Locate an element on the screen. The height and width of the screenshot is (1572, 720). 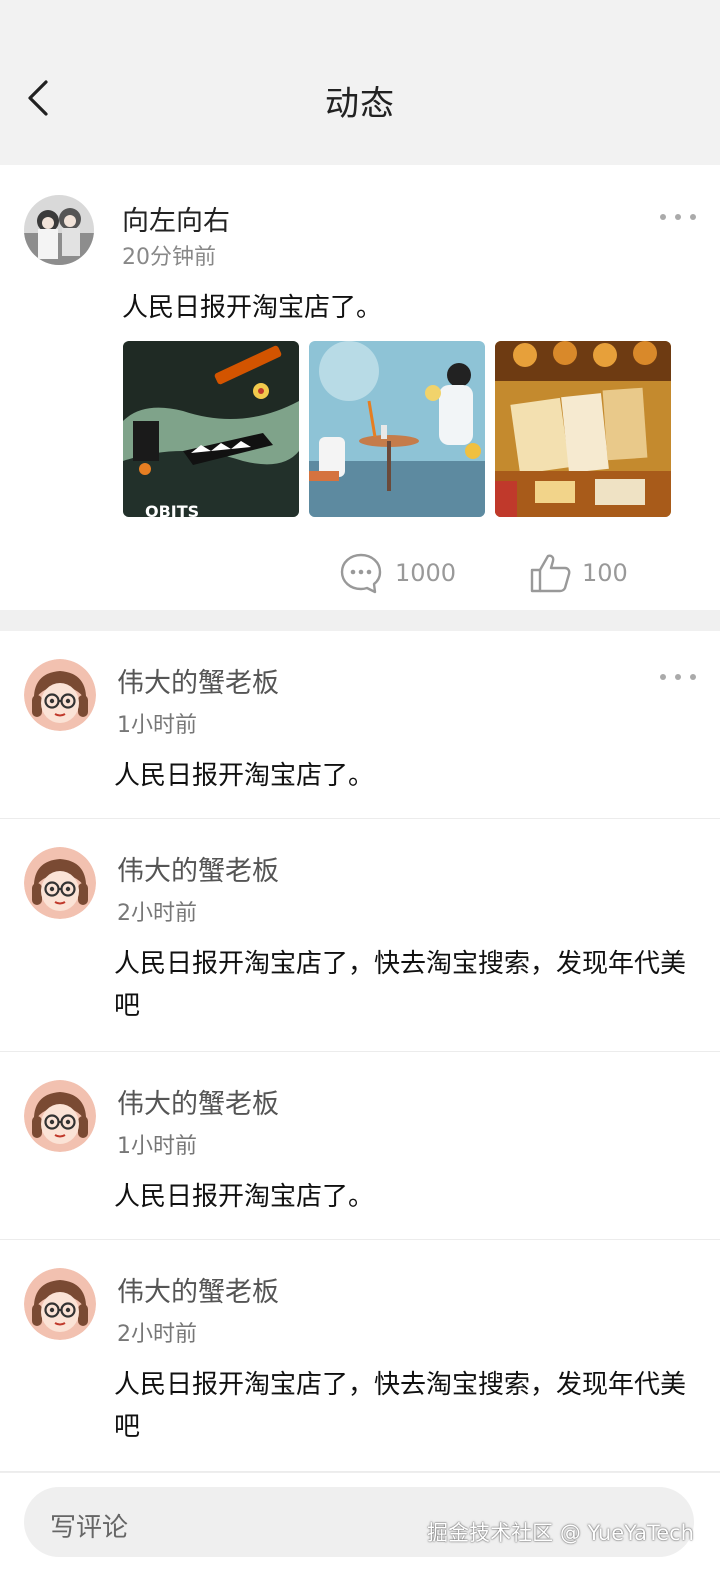
comment-input-placeholder: 写评论 is located at coordinates (89, 1528).